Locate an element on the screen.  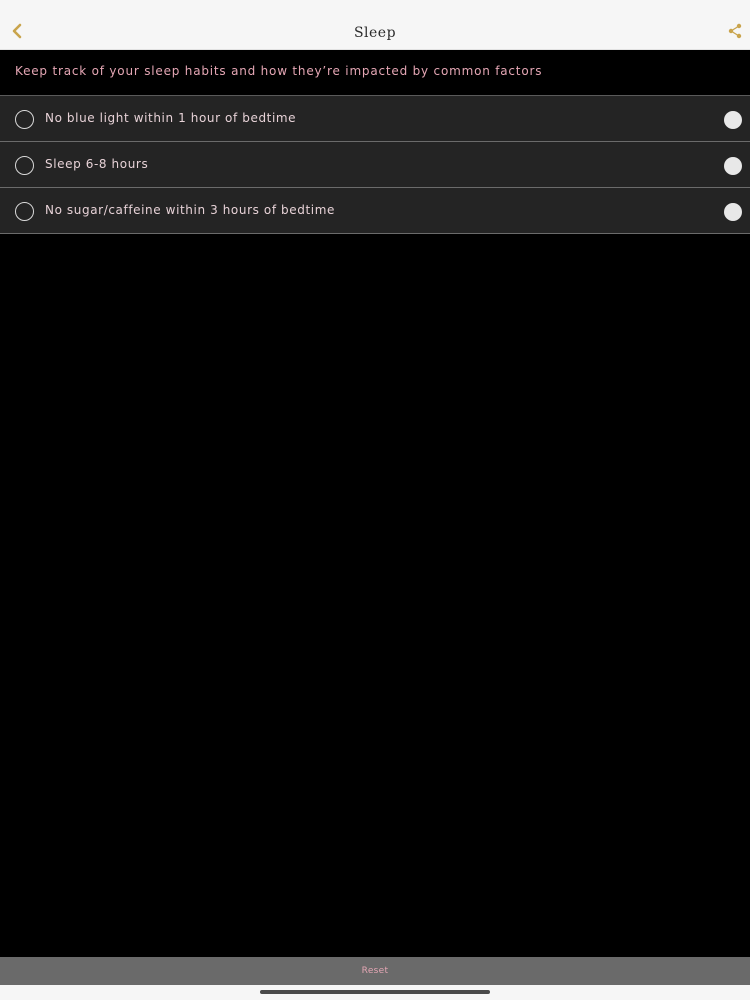
navigation-bar: Sleep is located at coordinates (375, 33).